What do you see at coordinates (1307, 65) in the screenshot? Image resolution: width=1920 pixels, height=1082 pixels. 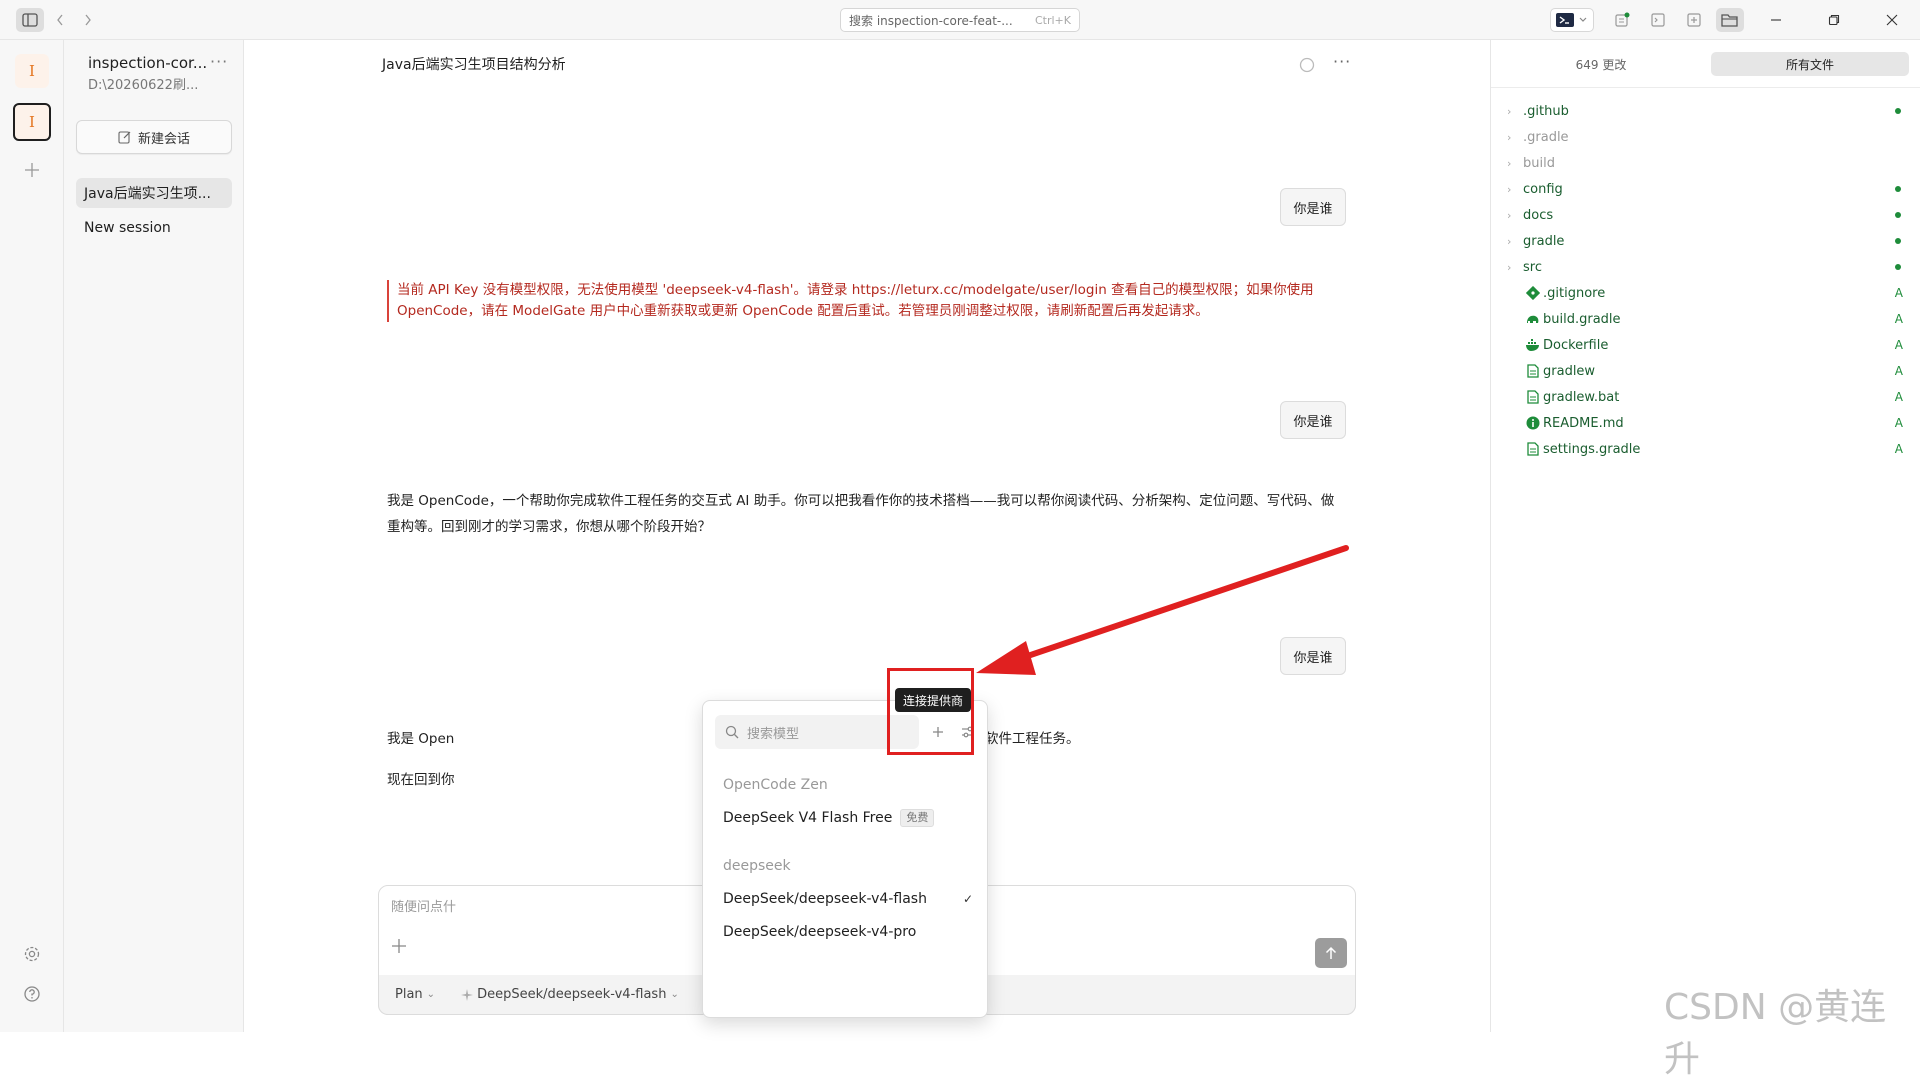 I see `status-circle-icon` at bounding box center [1307, 65].